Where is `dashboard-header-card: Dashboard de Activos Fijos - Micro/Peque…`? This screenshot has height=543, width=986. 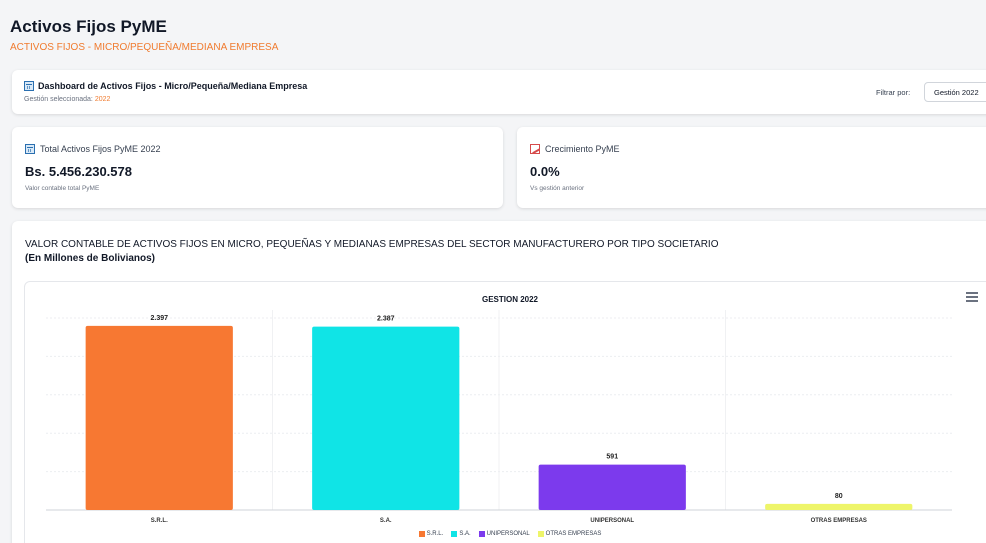 dashboard-header-card: Dashboard de Activos Fijos - Micro/Peque… is located at coordinates (499, 92).